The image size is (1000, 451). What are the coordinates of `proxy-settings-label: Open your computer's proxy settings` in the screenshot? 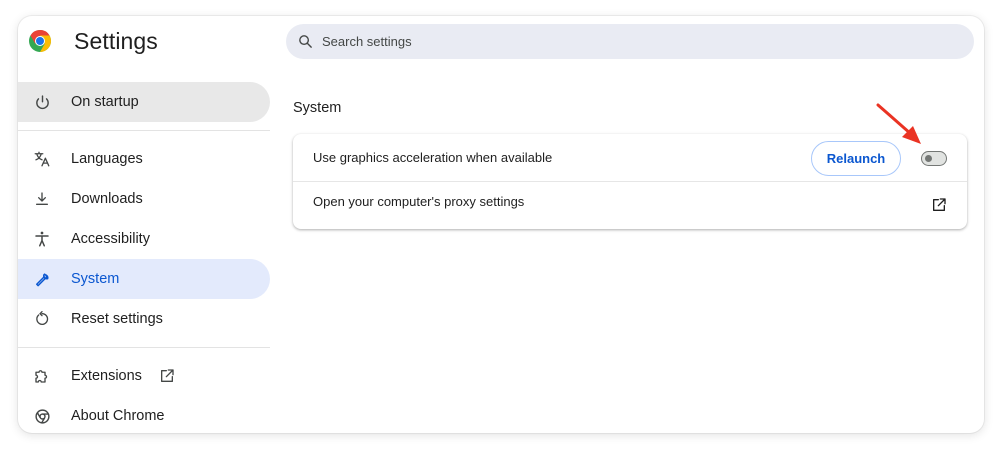 It's located at (419, 201).